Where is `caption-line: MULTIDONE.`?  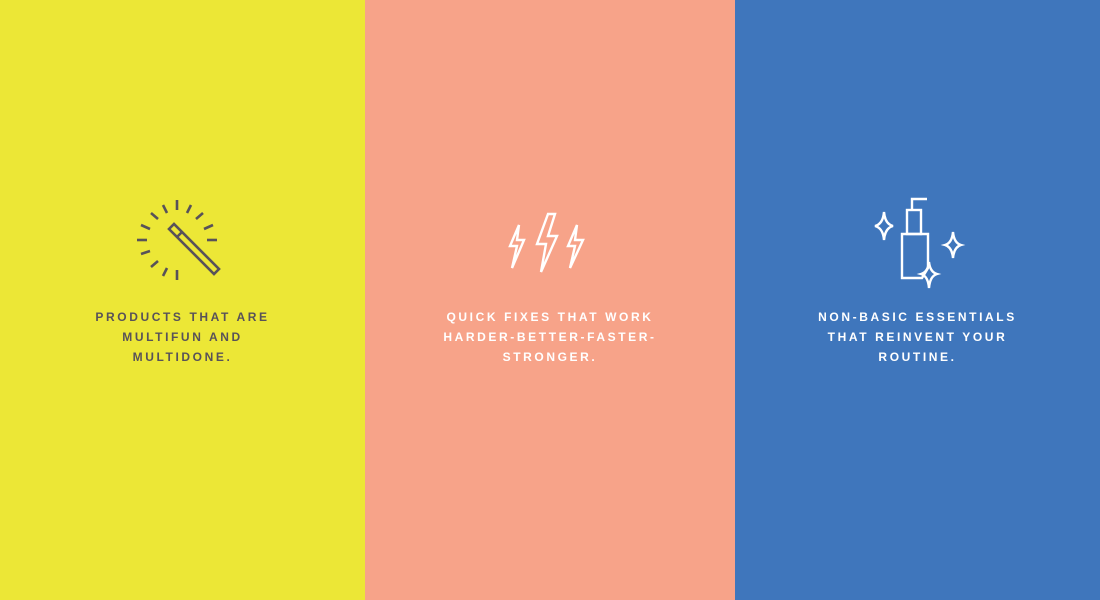
caption-line: MULTIDONE. is located at coordinates (182, 357).